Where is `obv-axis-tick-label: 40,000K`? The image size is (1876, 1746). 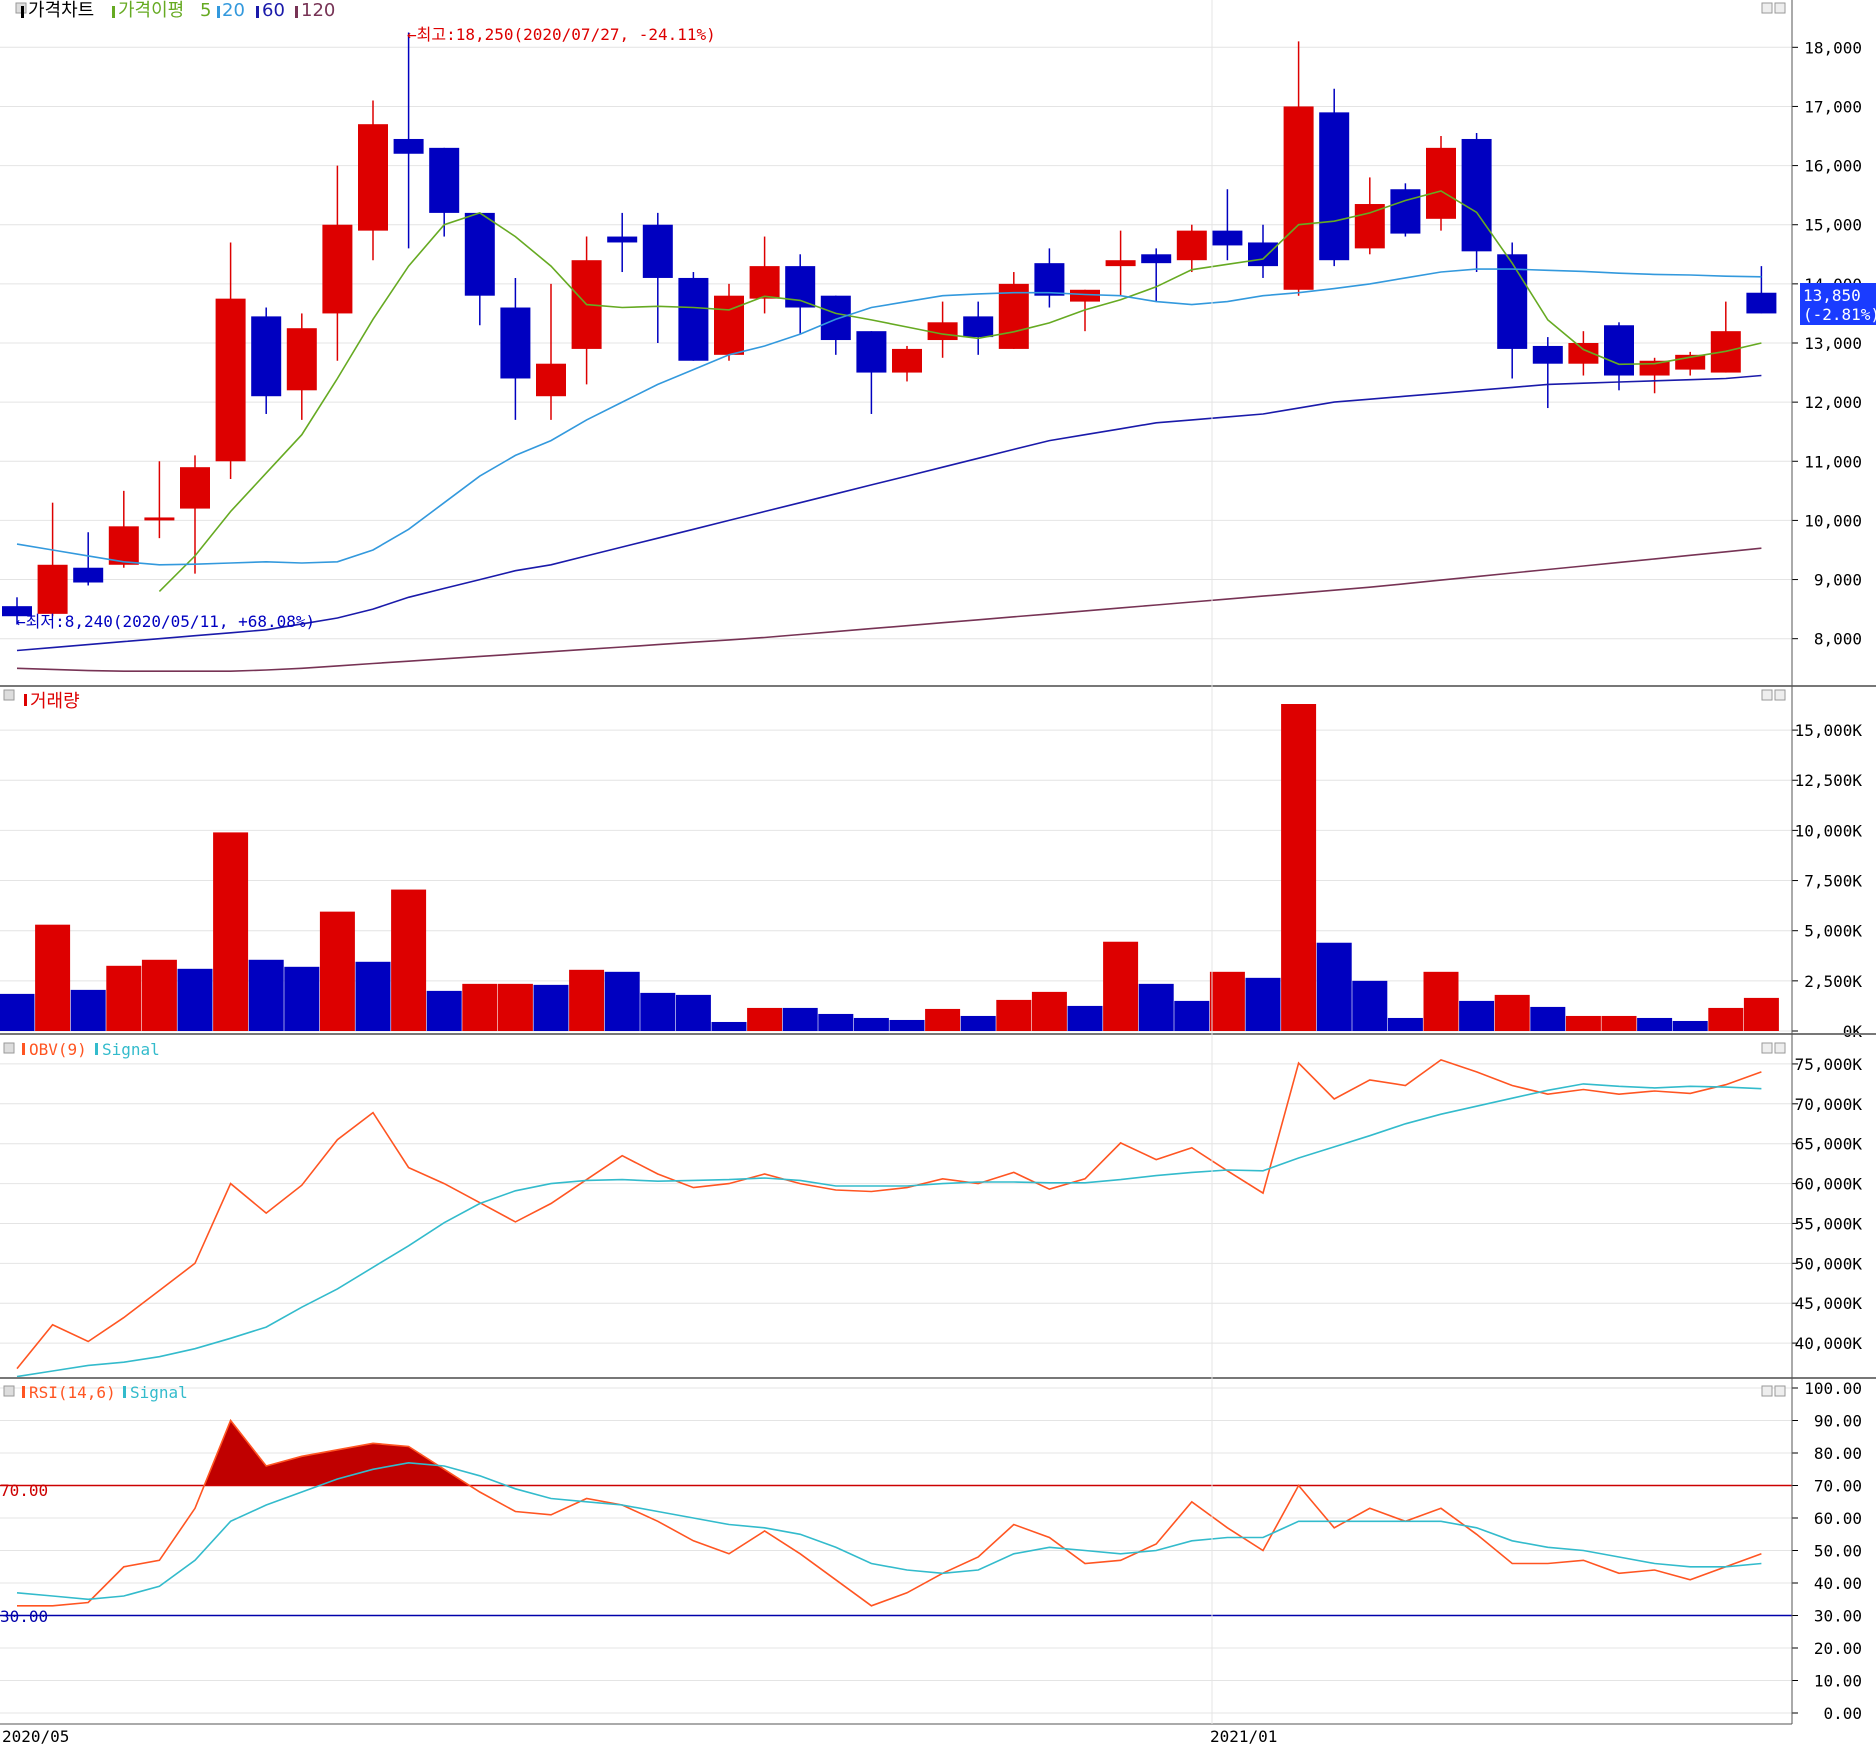
obv-axis-tick-label: 40,000K is located at coordinates (1829, 1343).